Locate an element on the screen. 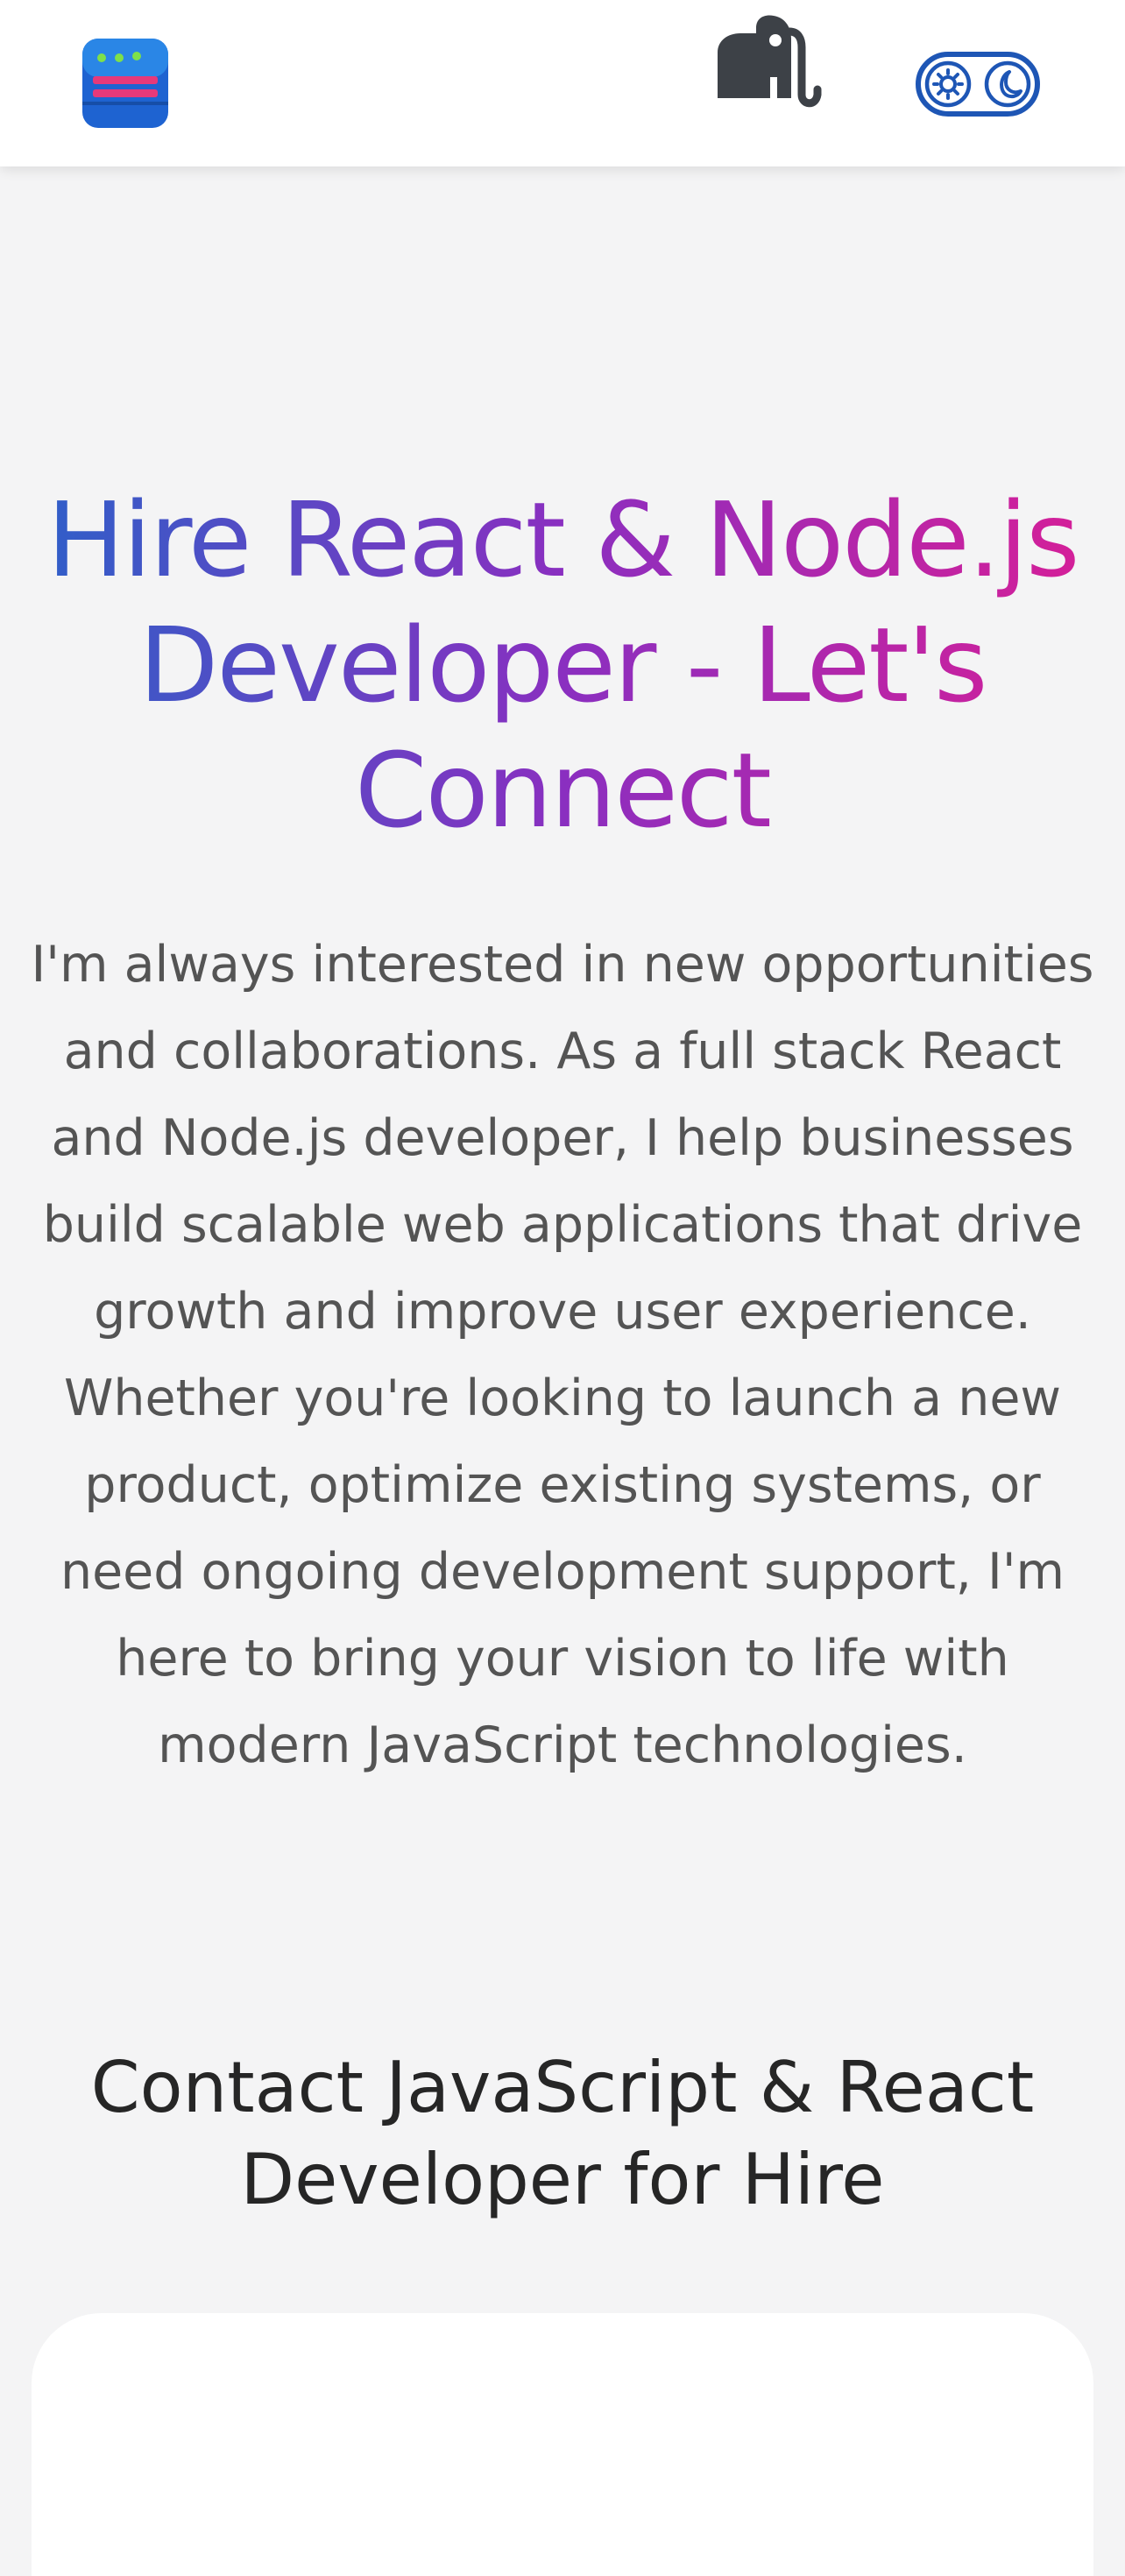 The width and height of the screenshot is (1125, 2576). contact-form-card is located at coordinates (562, 2444).